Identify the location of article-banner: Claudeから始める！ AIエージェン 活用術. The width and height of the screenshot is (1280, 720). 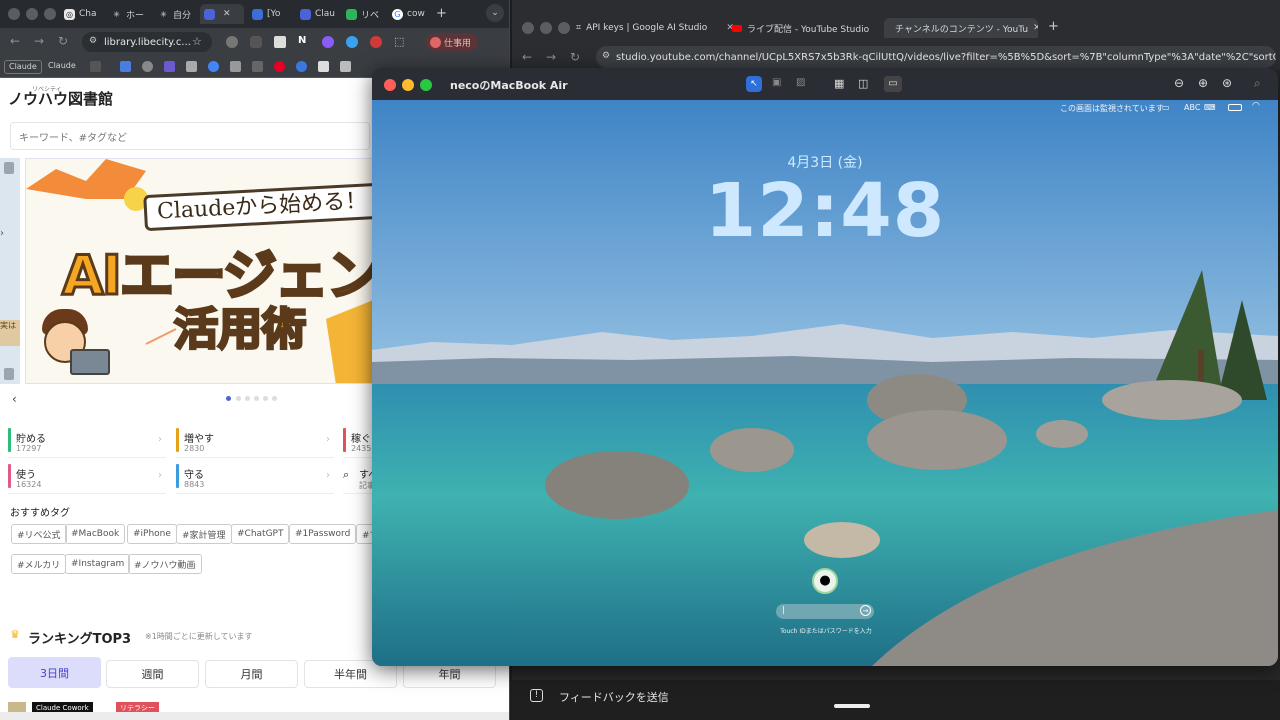
(200, 271).